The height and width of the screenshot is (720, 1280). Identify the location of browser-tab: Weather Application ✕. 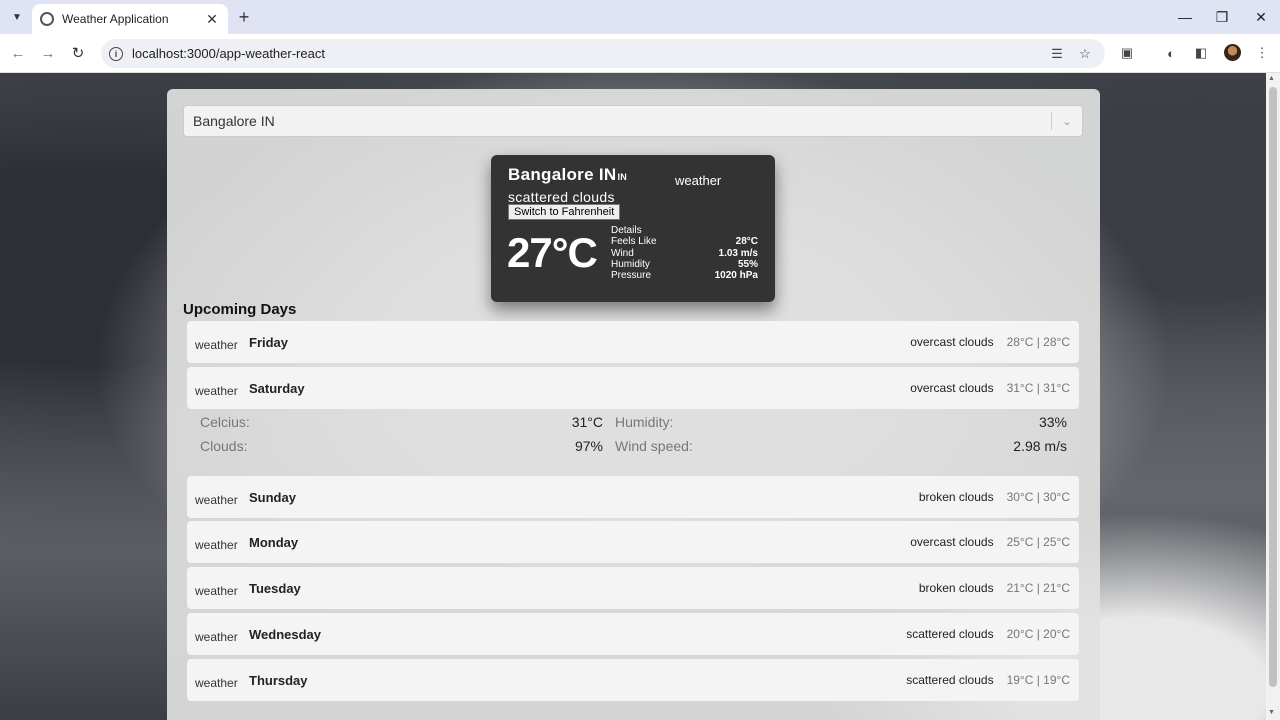
(130, 19).